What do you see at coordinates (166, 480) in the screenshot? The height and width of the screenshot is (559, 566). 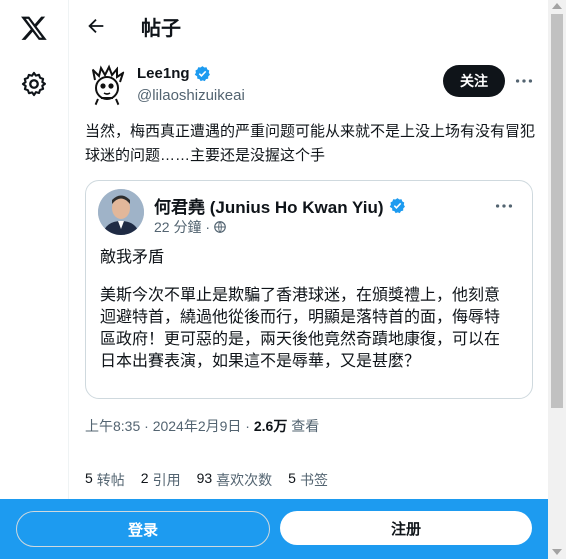 I see `quotes-label: 引用` at bounding box center [166, 480].